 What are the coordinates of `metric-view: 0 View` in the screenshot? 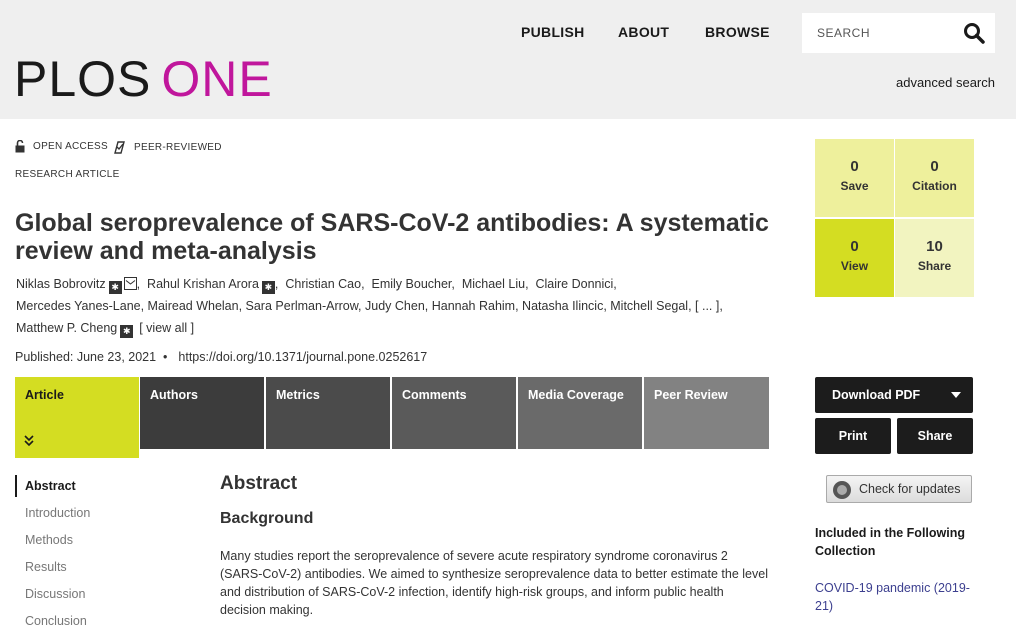 It's located at (854, 258).